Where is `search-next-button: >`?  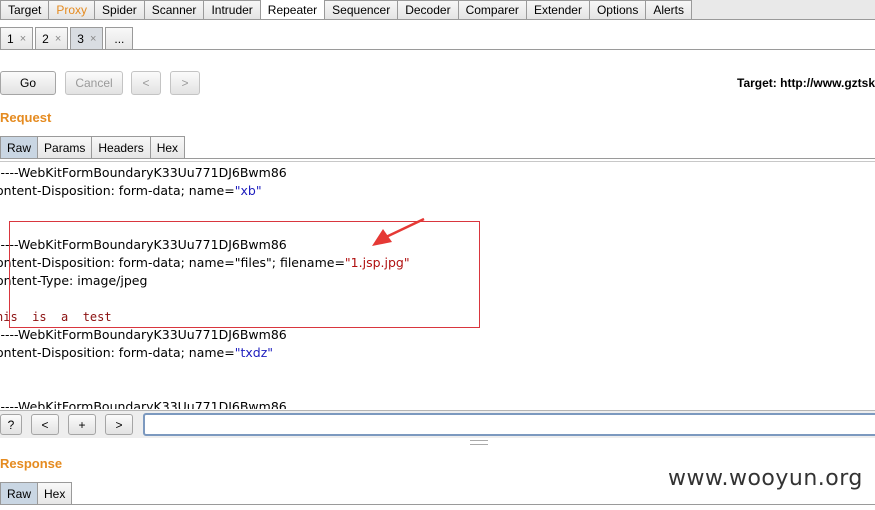 search-next-button: > is located at coordinates (119, 424).